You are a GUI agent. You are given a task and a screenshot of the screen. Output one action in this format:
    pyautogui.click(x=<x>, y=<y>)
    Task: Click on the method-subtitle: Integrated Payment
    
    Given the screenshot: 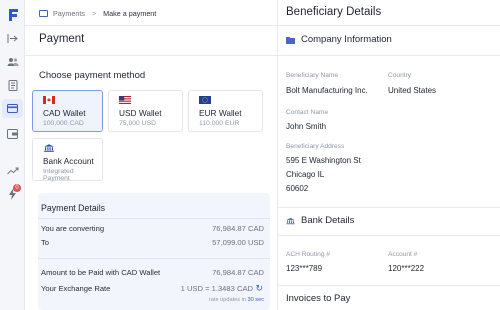 What is the action you would take?
    pyautogui.click(x=58, y=175)
    